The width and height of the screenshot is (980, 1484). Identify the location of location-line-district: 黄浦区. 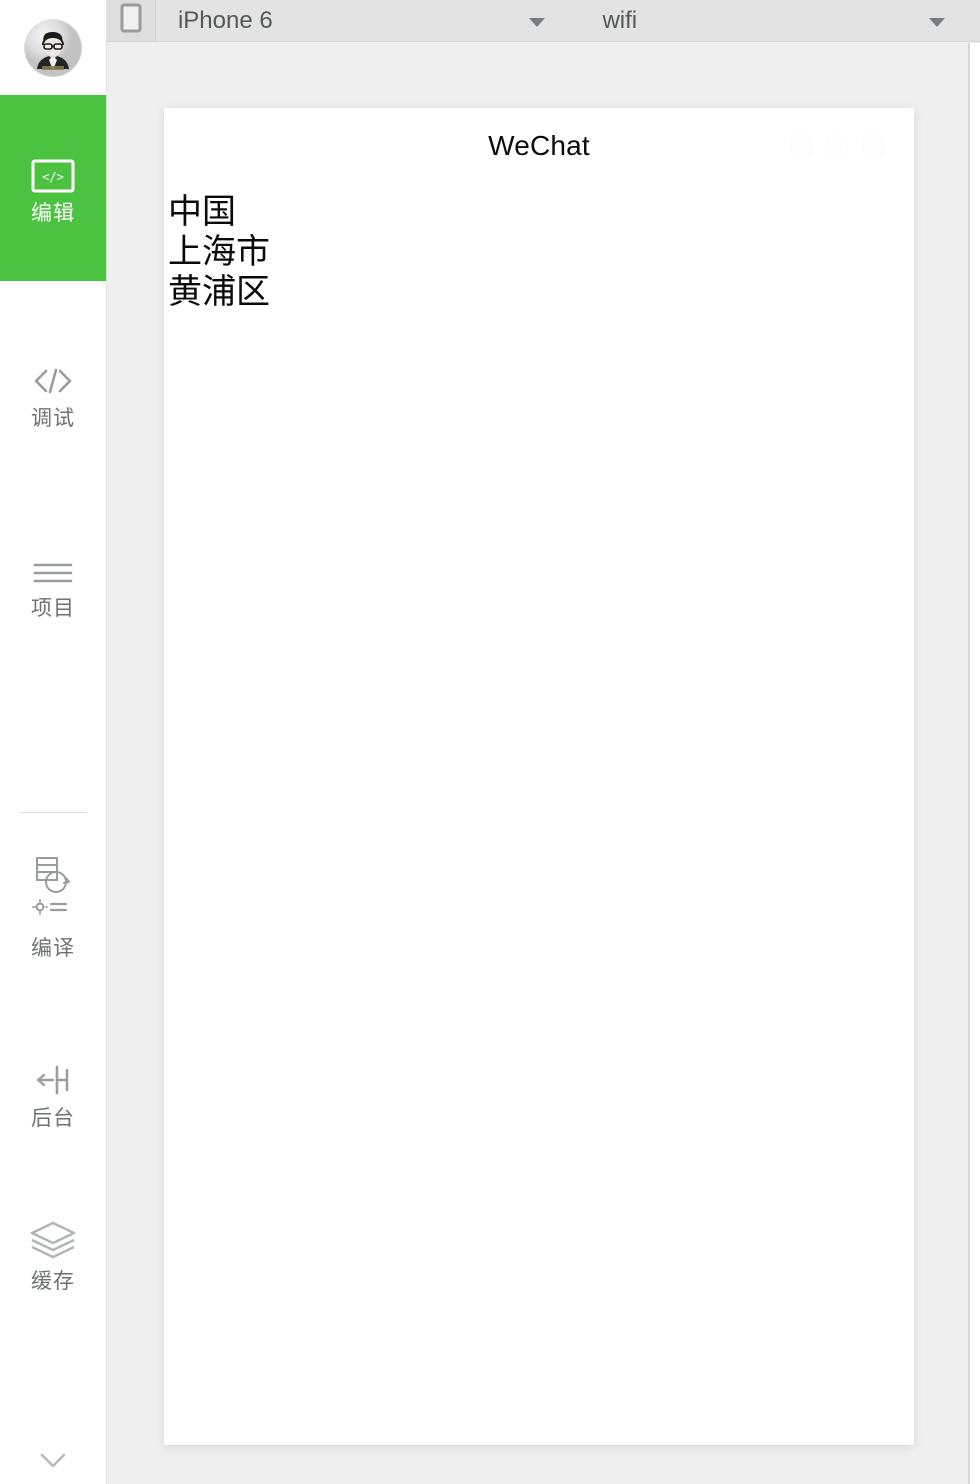
(219, 292).